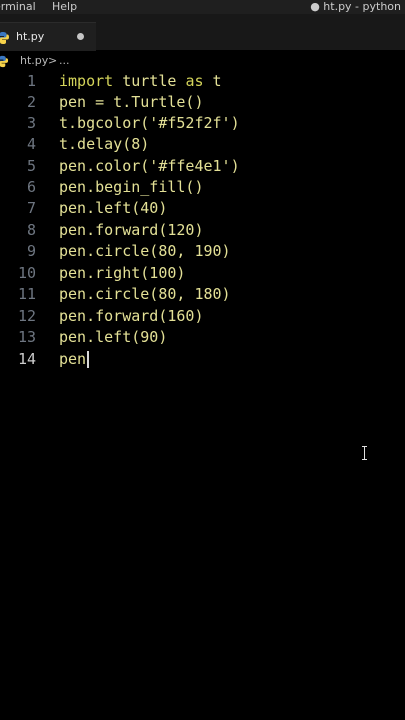 The height and width of the screenshot is (720, 405). I want to click on menu-help: Help, so click(64, 7).